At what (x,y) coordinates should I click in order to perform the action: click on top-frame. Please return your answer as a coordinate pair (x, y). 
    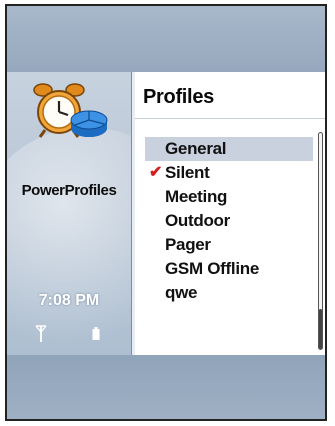
    Looking at the image, I should click on (166, 39).